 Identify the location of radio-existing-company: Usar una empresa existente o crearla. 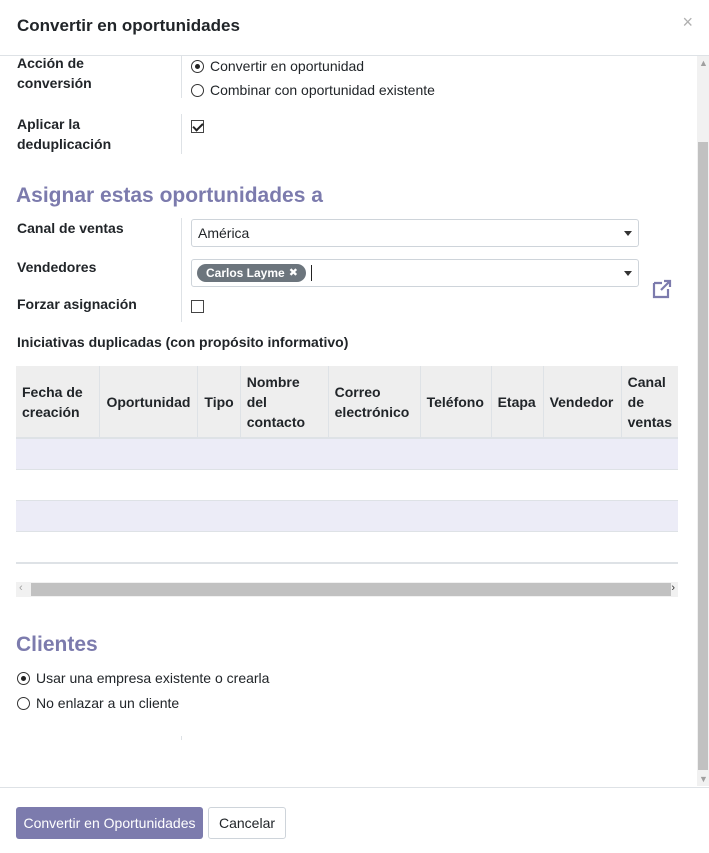
(143, 678).